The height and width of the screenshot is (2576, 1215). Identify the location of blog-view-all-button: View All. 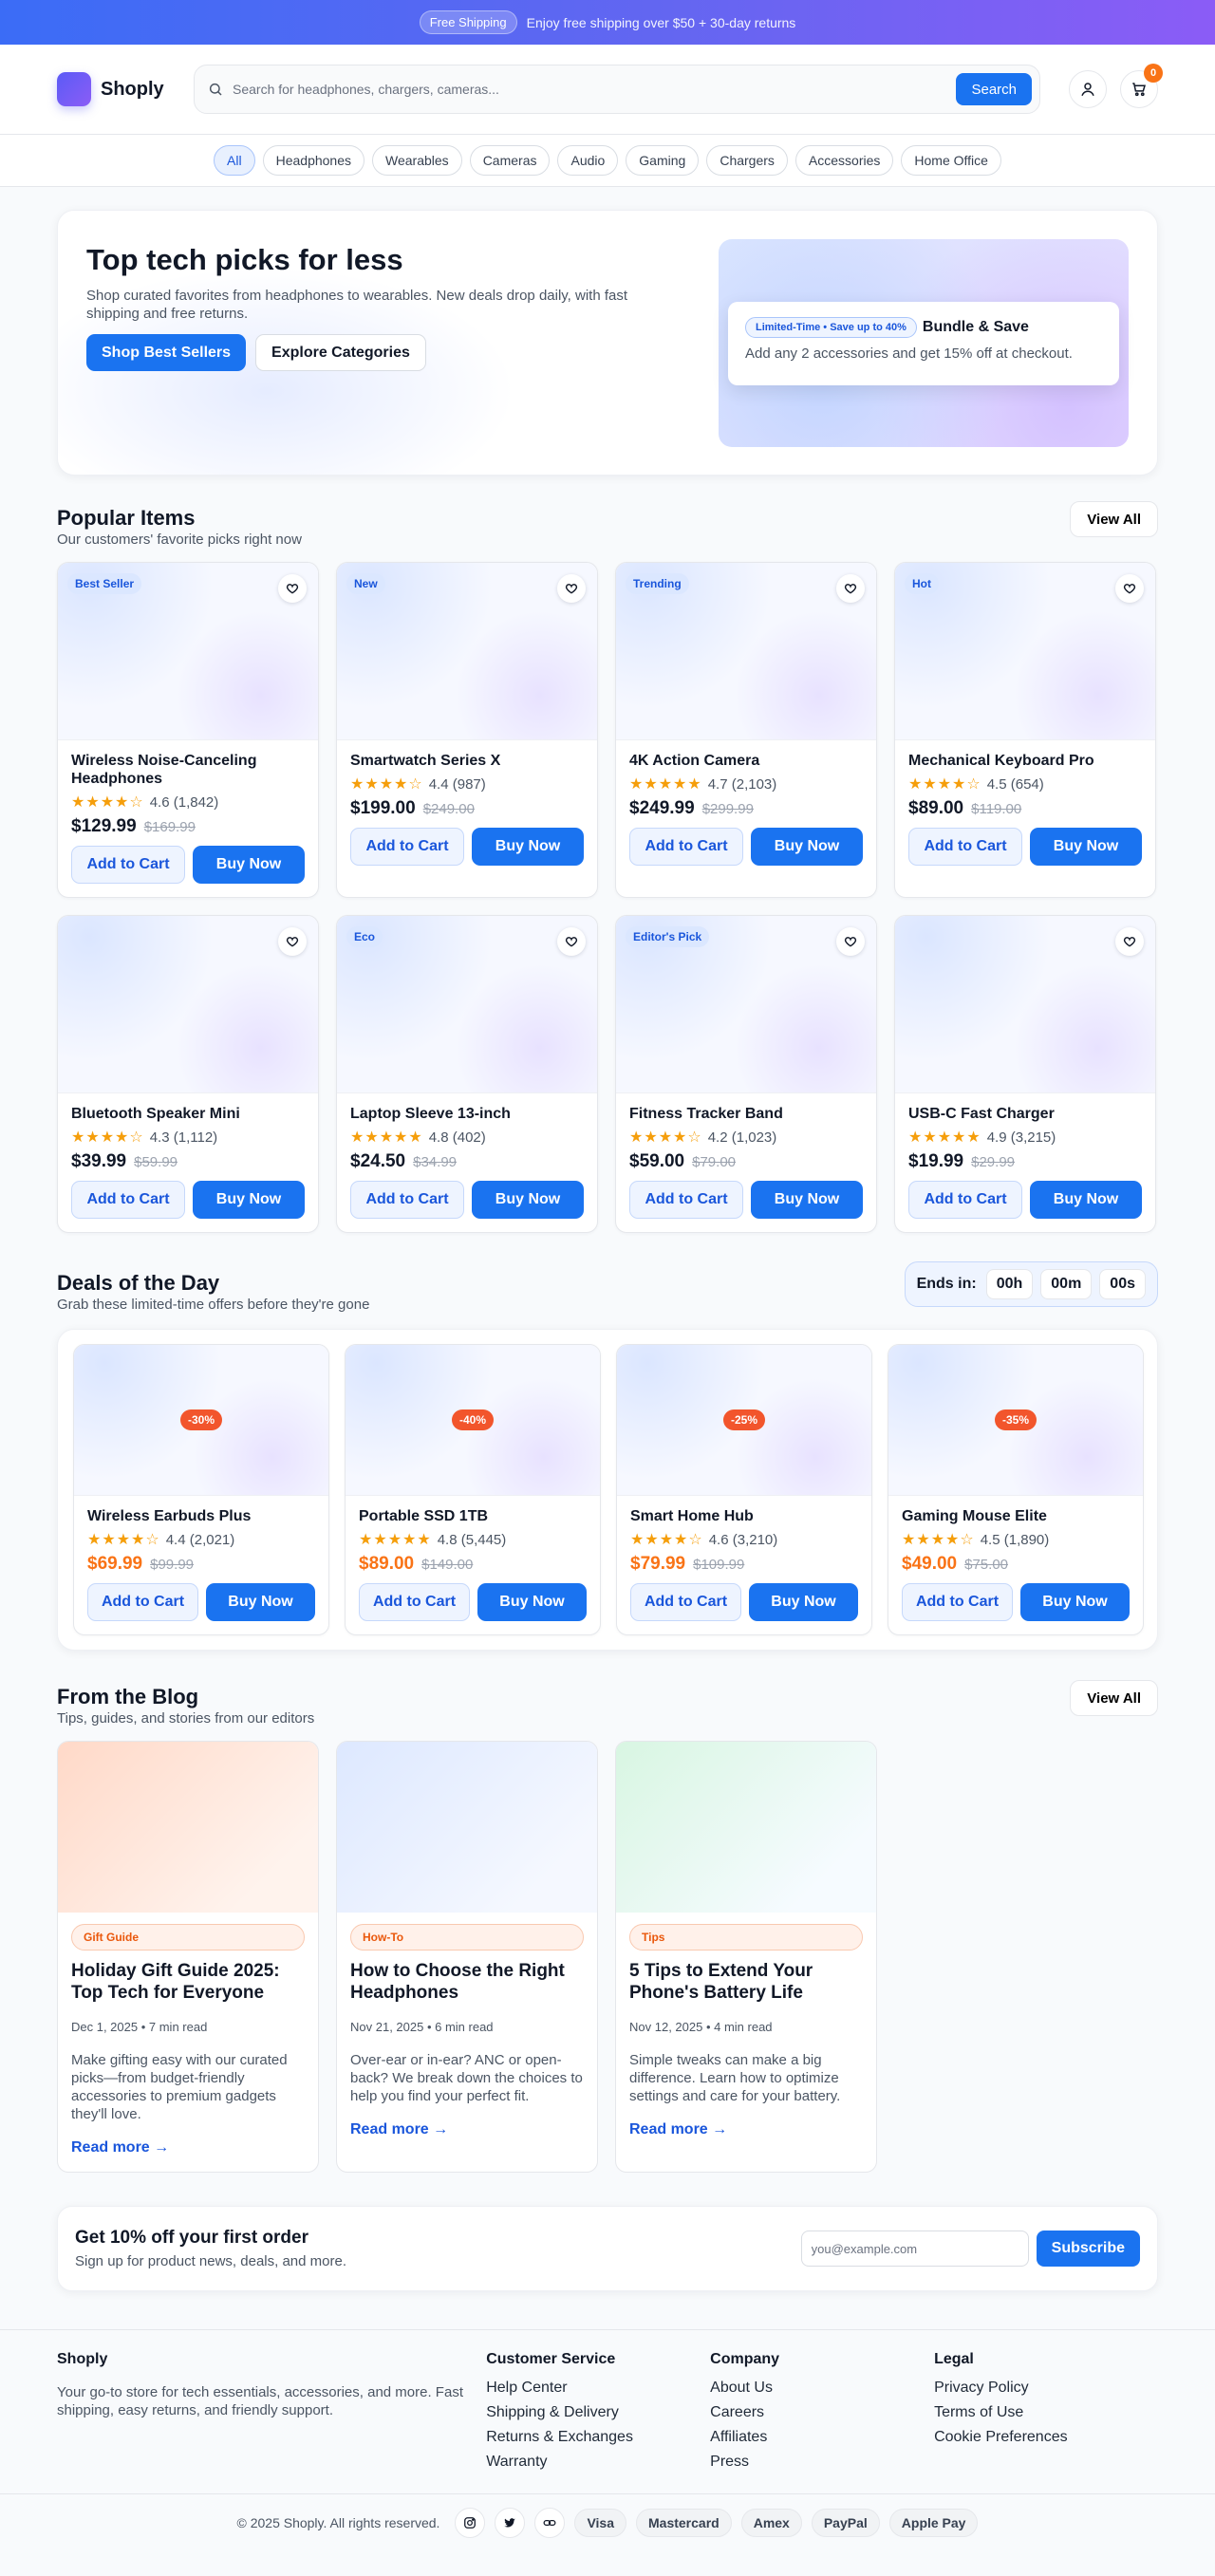
(1114, 1698).